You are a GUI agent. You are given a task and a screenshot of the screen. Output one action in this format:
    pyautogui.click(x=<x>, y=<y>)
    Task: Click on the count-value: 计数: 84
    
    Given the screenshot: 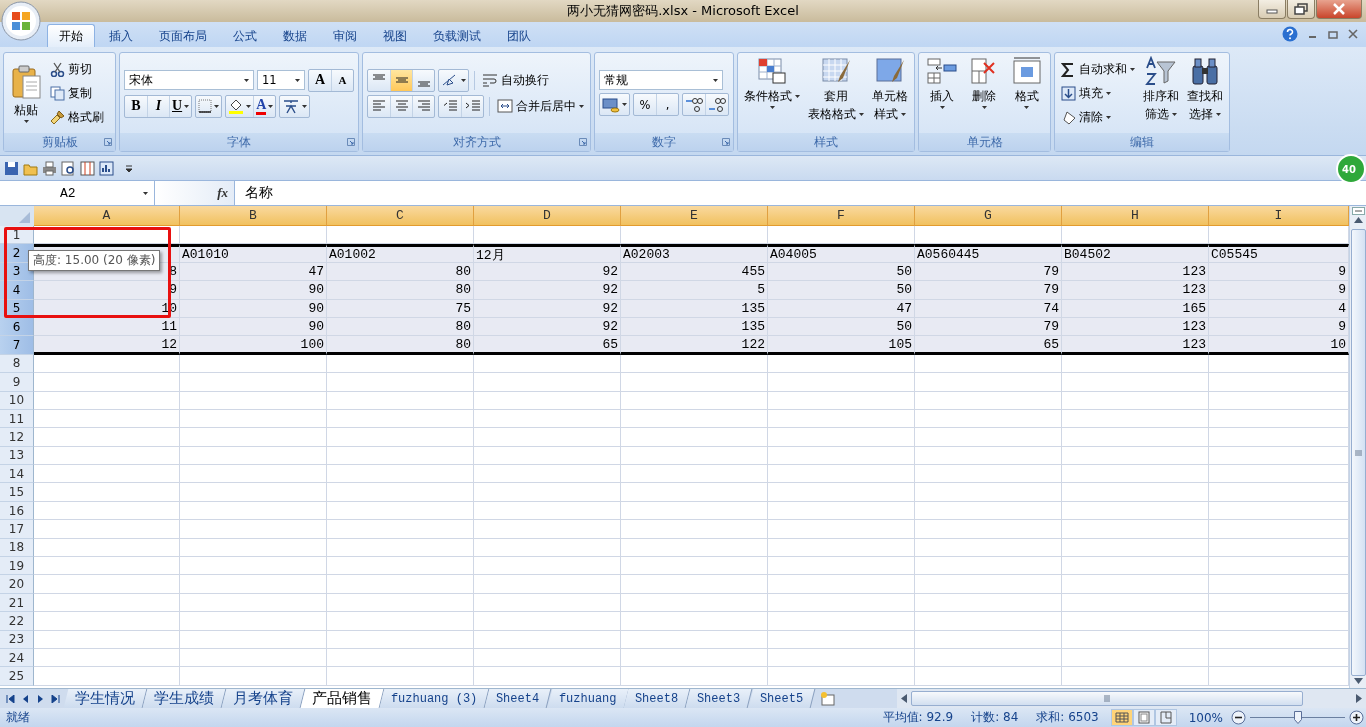 What is the action you would take?
    pyautogui.click(x=995, y=717)
    